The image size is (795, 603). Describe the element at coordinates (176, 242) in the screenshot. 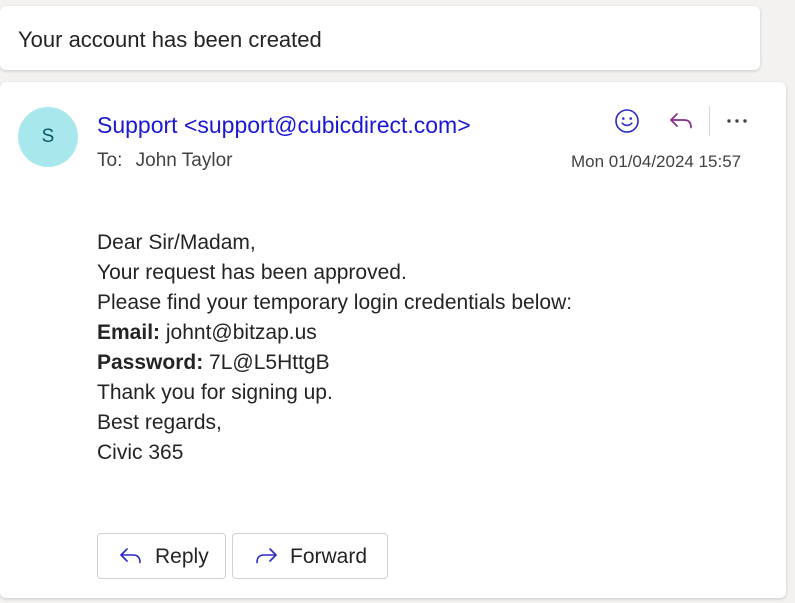

I see `body-greeting: Dear Sir/Madam,` at that location.